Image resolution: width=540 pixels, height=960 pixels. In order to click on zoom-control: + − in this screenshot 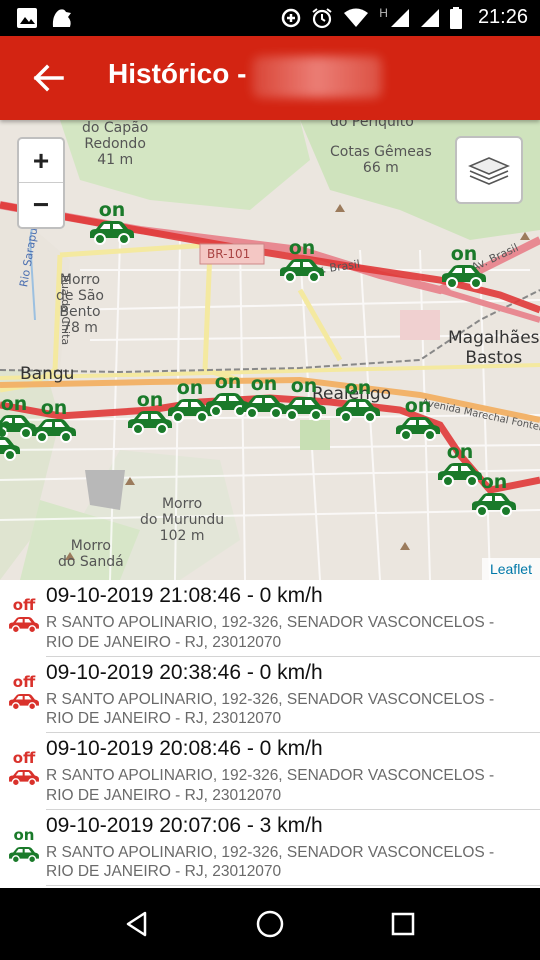, I will do `click(41, 183)`.